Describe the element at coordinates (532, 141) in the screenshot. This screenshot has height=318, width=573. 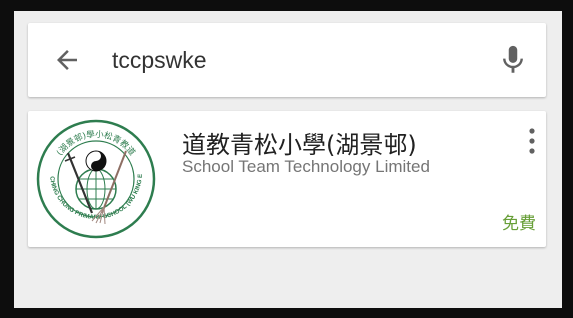
I see `more-vert-icon` at that location.